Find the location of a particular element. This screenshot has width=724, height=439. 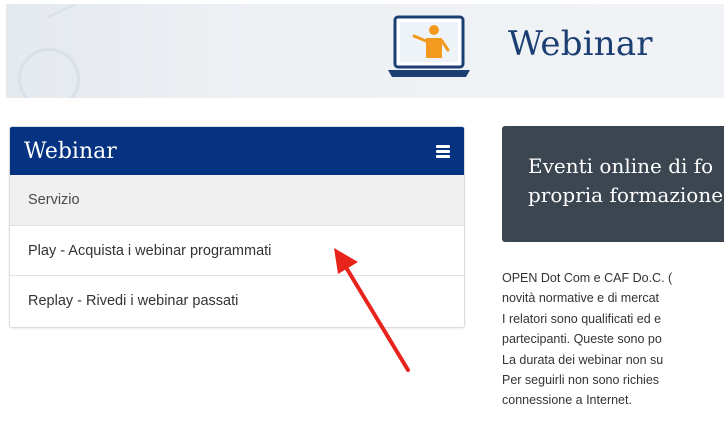

page-title: Webinar is located at coordinates (580, 44).